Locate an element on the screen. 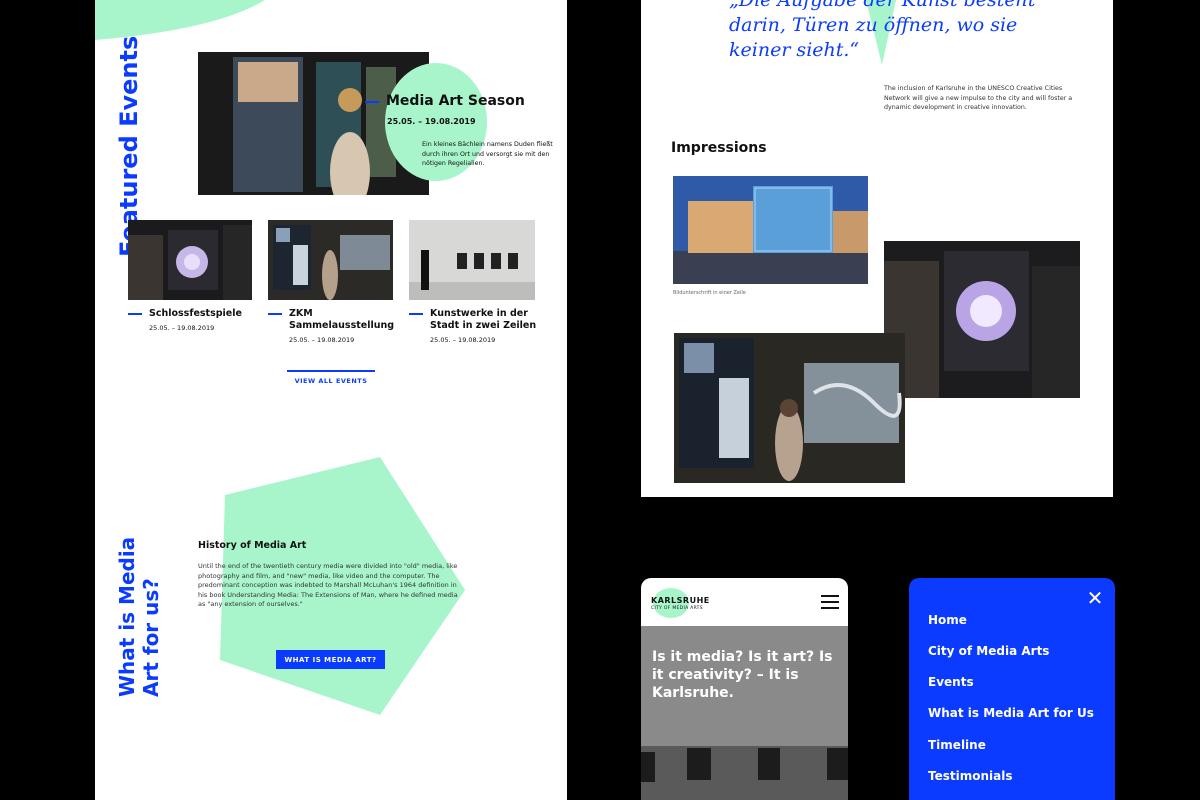 The height and width of the screenshot is (800, 1200). event-title-3: Kunstwerke in der Stadt in zwei Zeilen is located at coordinates (486, 320).